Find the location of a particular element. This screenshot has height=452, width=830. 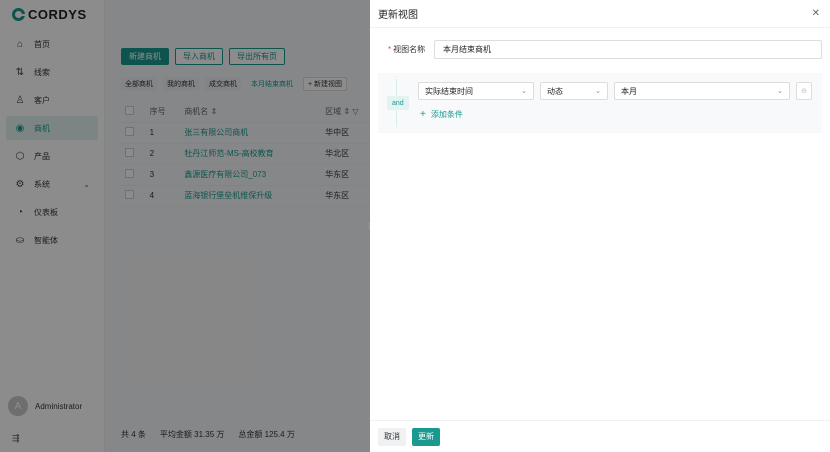

add-condition-label: 添加条件 is located at coordinates (446, 114).